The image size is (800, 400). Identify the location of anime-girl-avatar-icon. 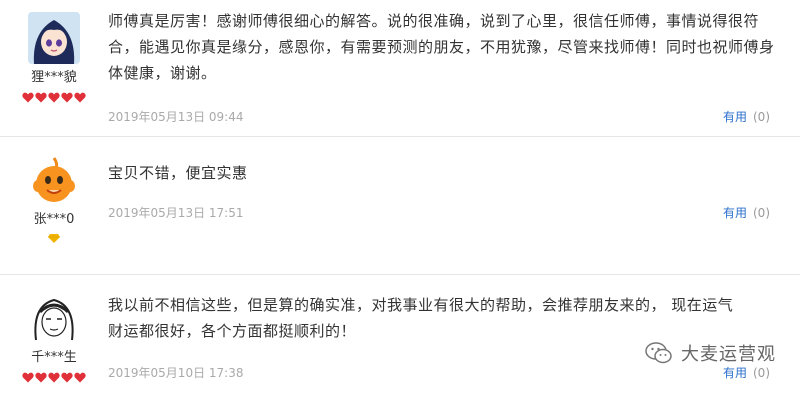
(54, 38).